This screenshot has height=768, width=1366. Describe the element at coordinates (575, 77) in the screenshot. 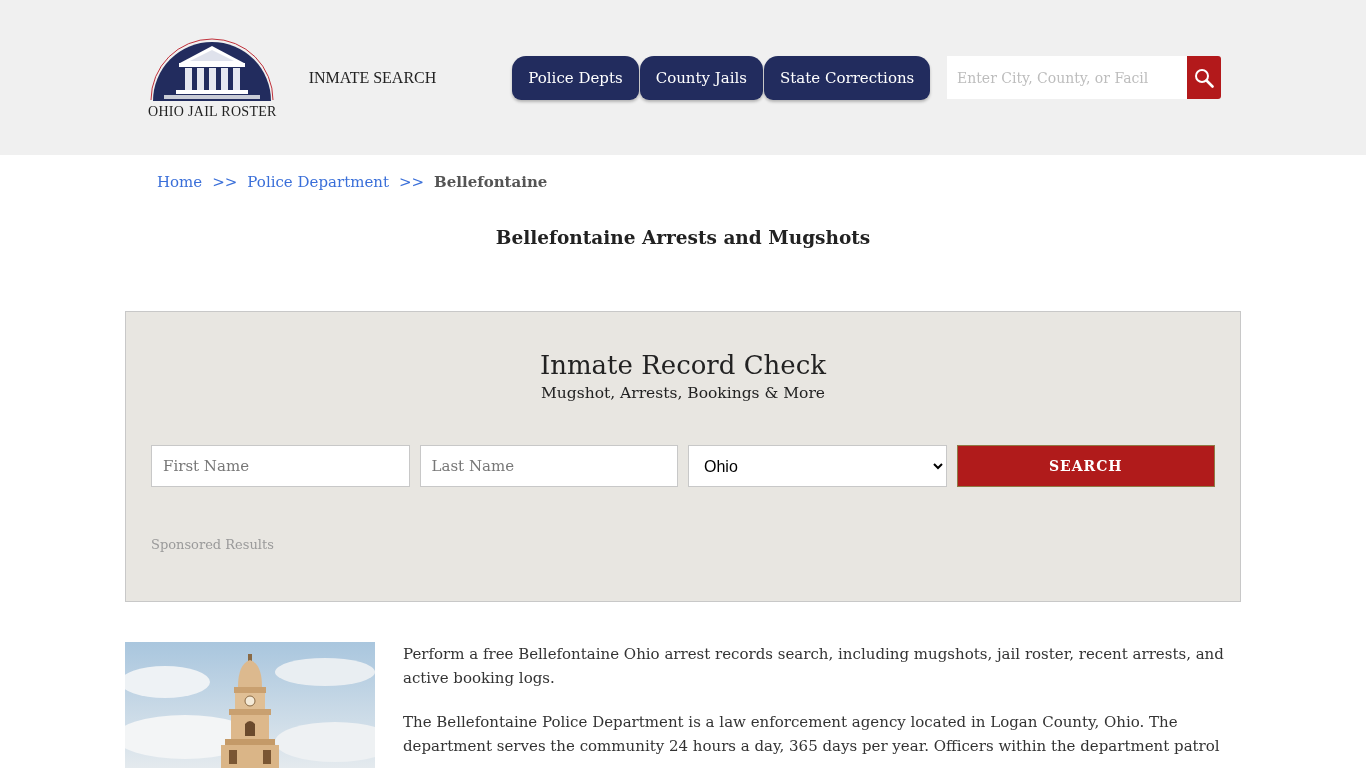

I see `nav-tab: Police Depts` at that location.